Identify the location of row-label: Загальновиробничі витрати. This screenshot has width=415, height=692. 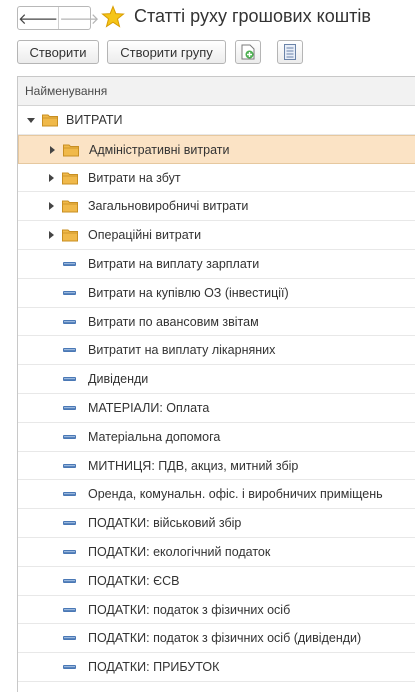
(168, 206).